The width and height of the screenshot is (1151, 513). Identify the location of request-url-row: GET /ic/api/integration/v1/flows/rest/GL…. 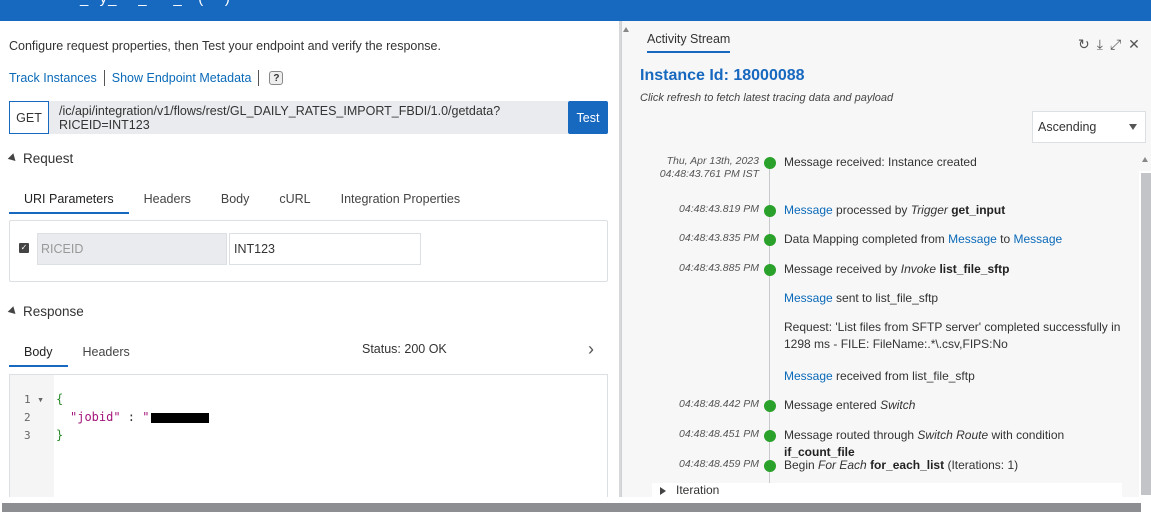
(308, 117).